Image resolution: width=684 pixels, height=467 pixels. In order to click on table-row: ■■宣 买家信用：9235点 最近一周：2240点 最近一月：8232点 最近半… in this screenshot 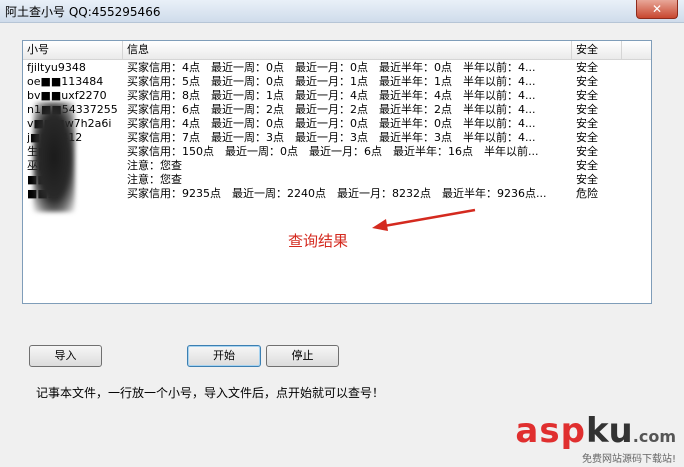, I will do `click(337, 194)`.